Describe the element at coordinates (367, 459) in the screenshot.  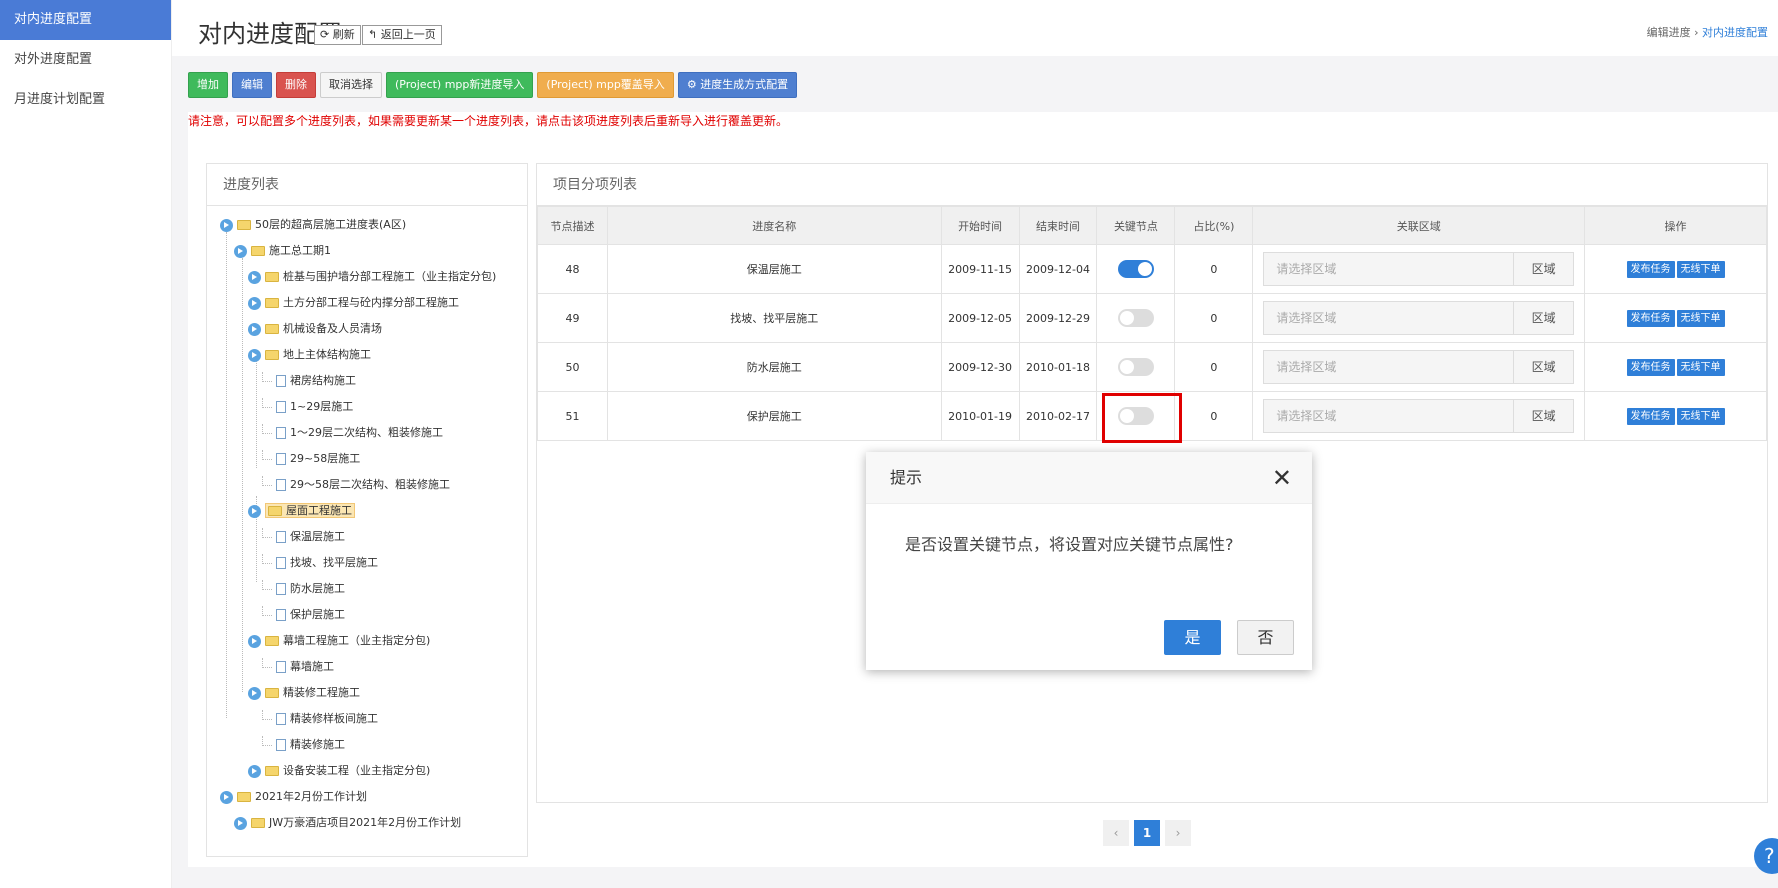
I see `tree-node: 29~58层施工` at that location.